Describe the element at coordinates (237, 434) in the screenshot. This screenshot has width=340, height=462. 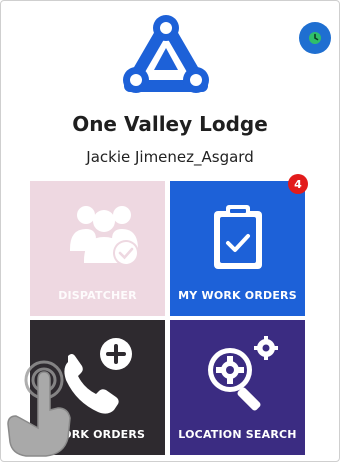
I see `tile-label: LOCATION SEARCH` at that location.